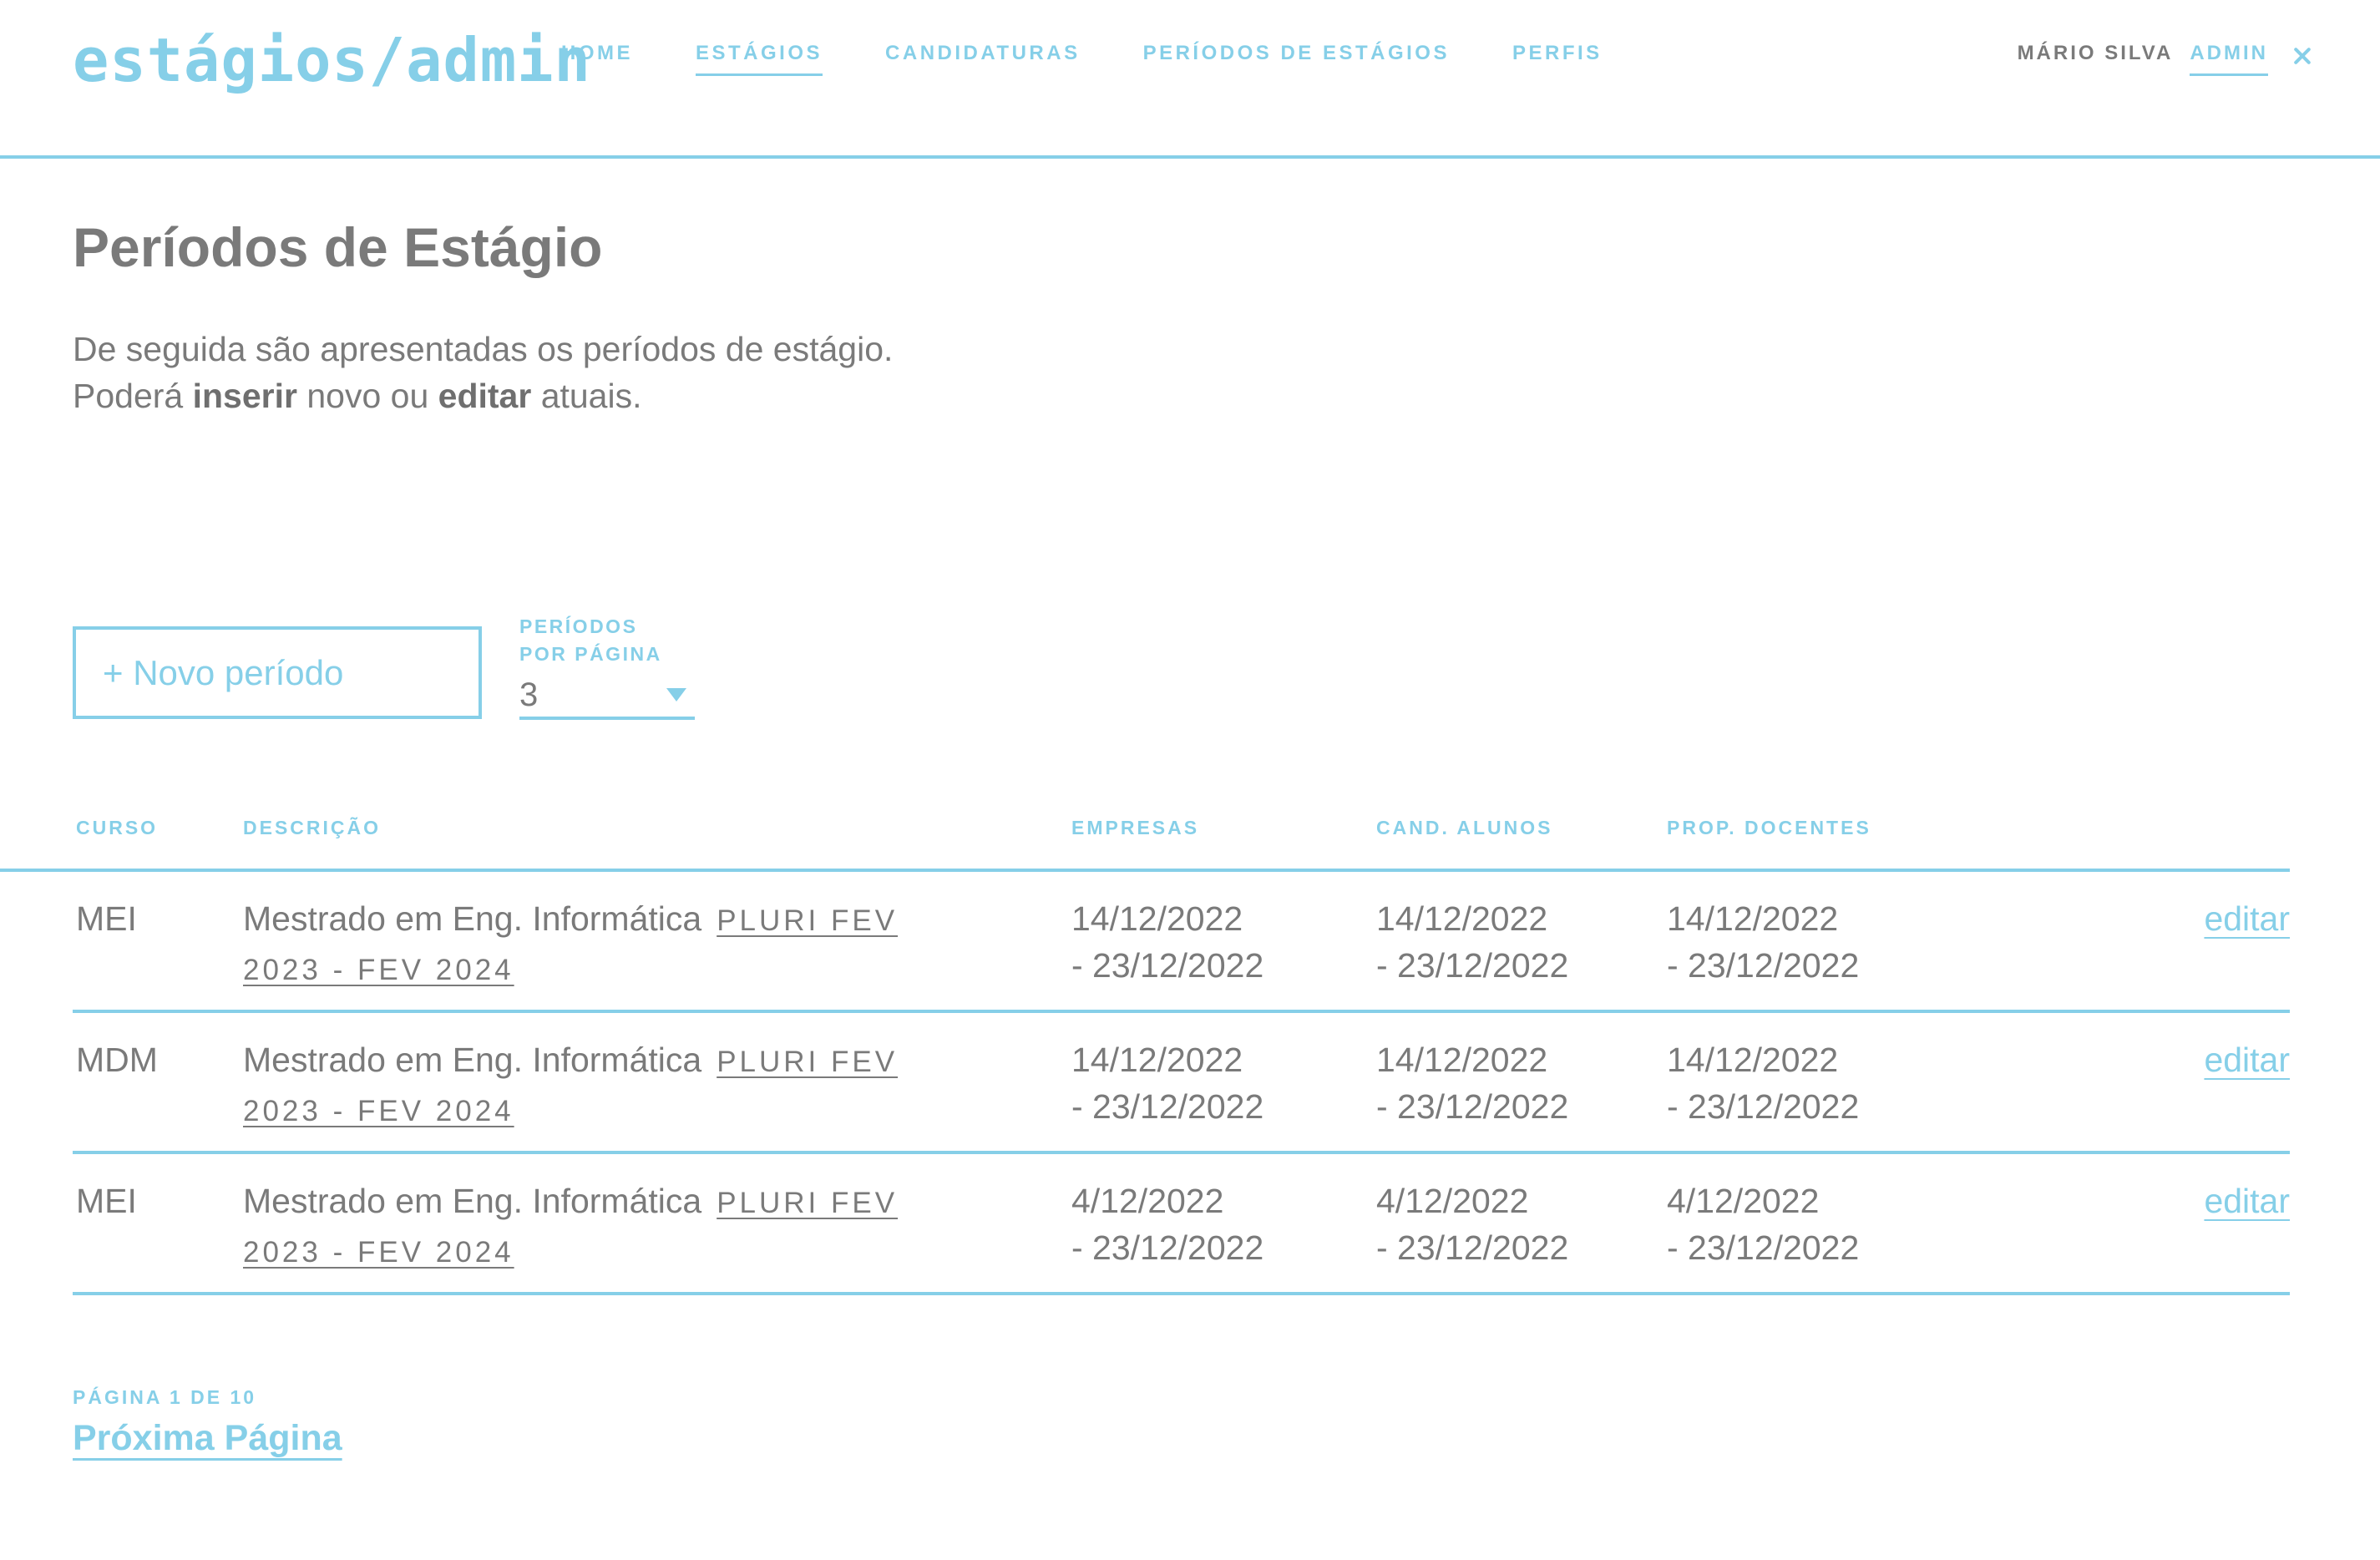 This screenshot has width=2380, height=1560. Describe the element at coordinates (1464, 827) in the screenshot. I see `col-header-cand-alunos: CAND. ALUNOS` at that location.